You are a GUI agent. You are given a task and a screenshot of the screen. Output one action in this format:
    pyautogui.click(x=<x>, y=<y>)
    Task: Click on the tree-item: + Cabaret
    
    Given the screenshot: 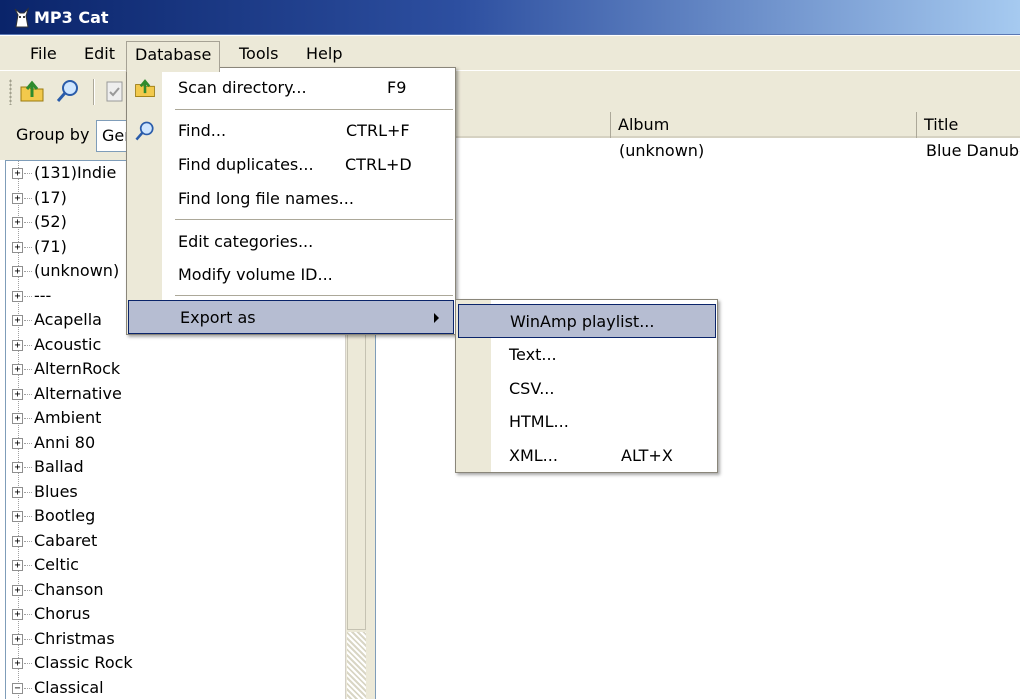 What is the action you would take?
    pyautogui.click(x=175, y=542)
    